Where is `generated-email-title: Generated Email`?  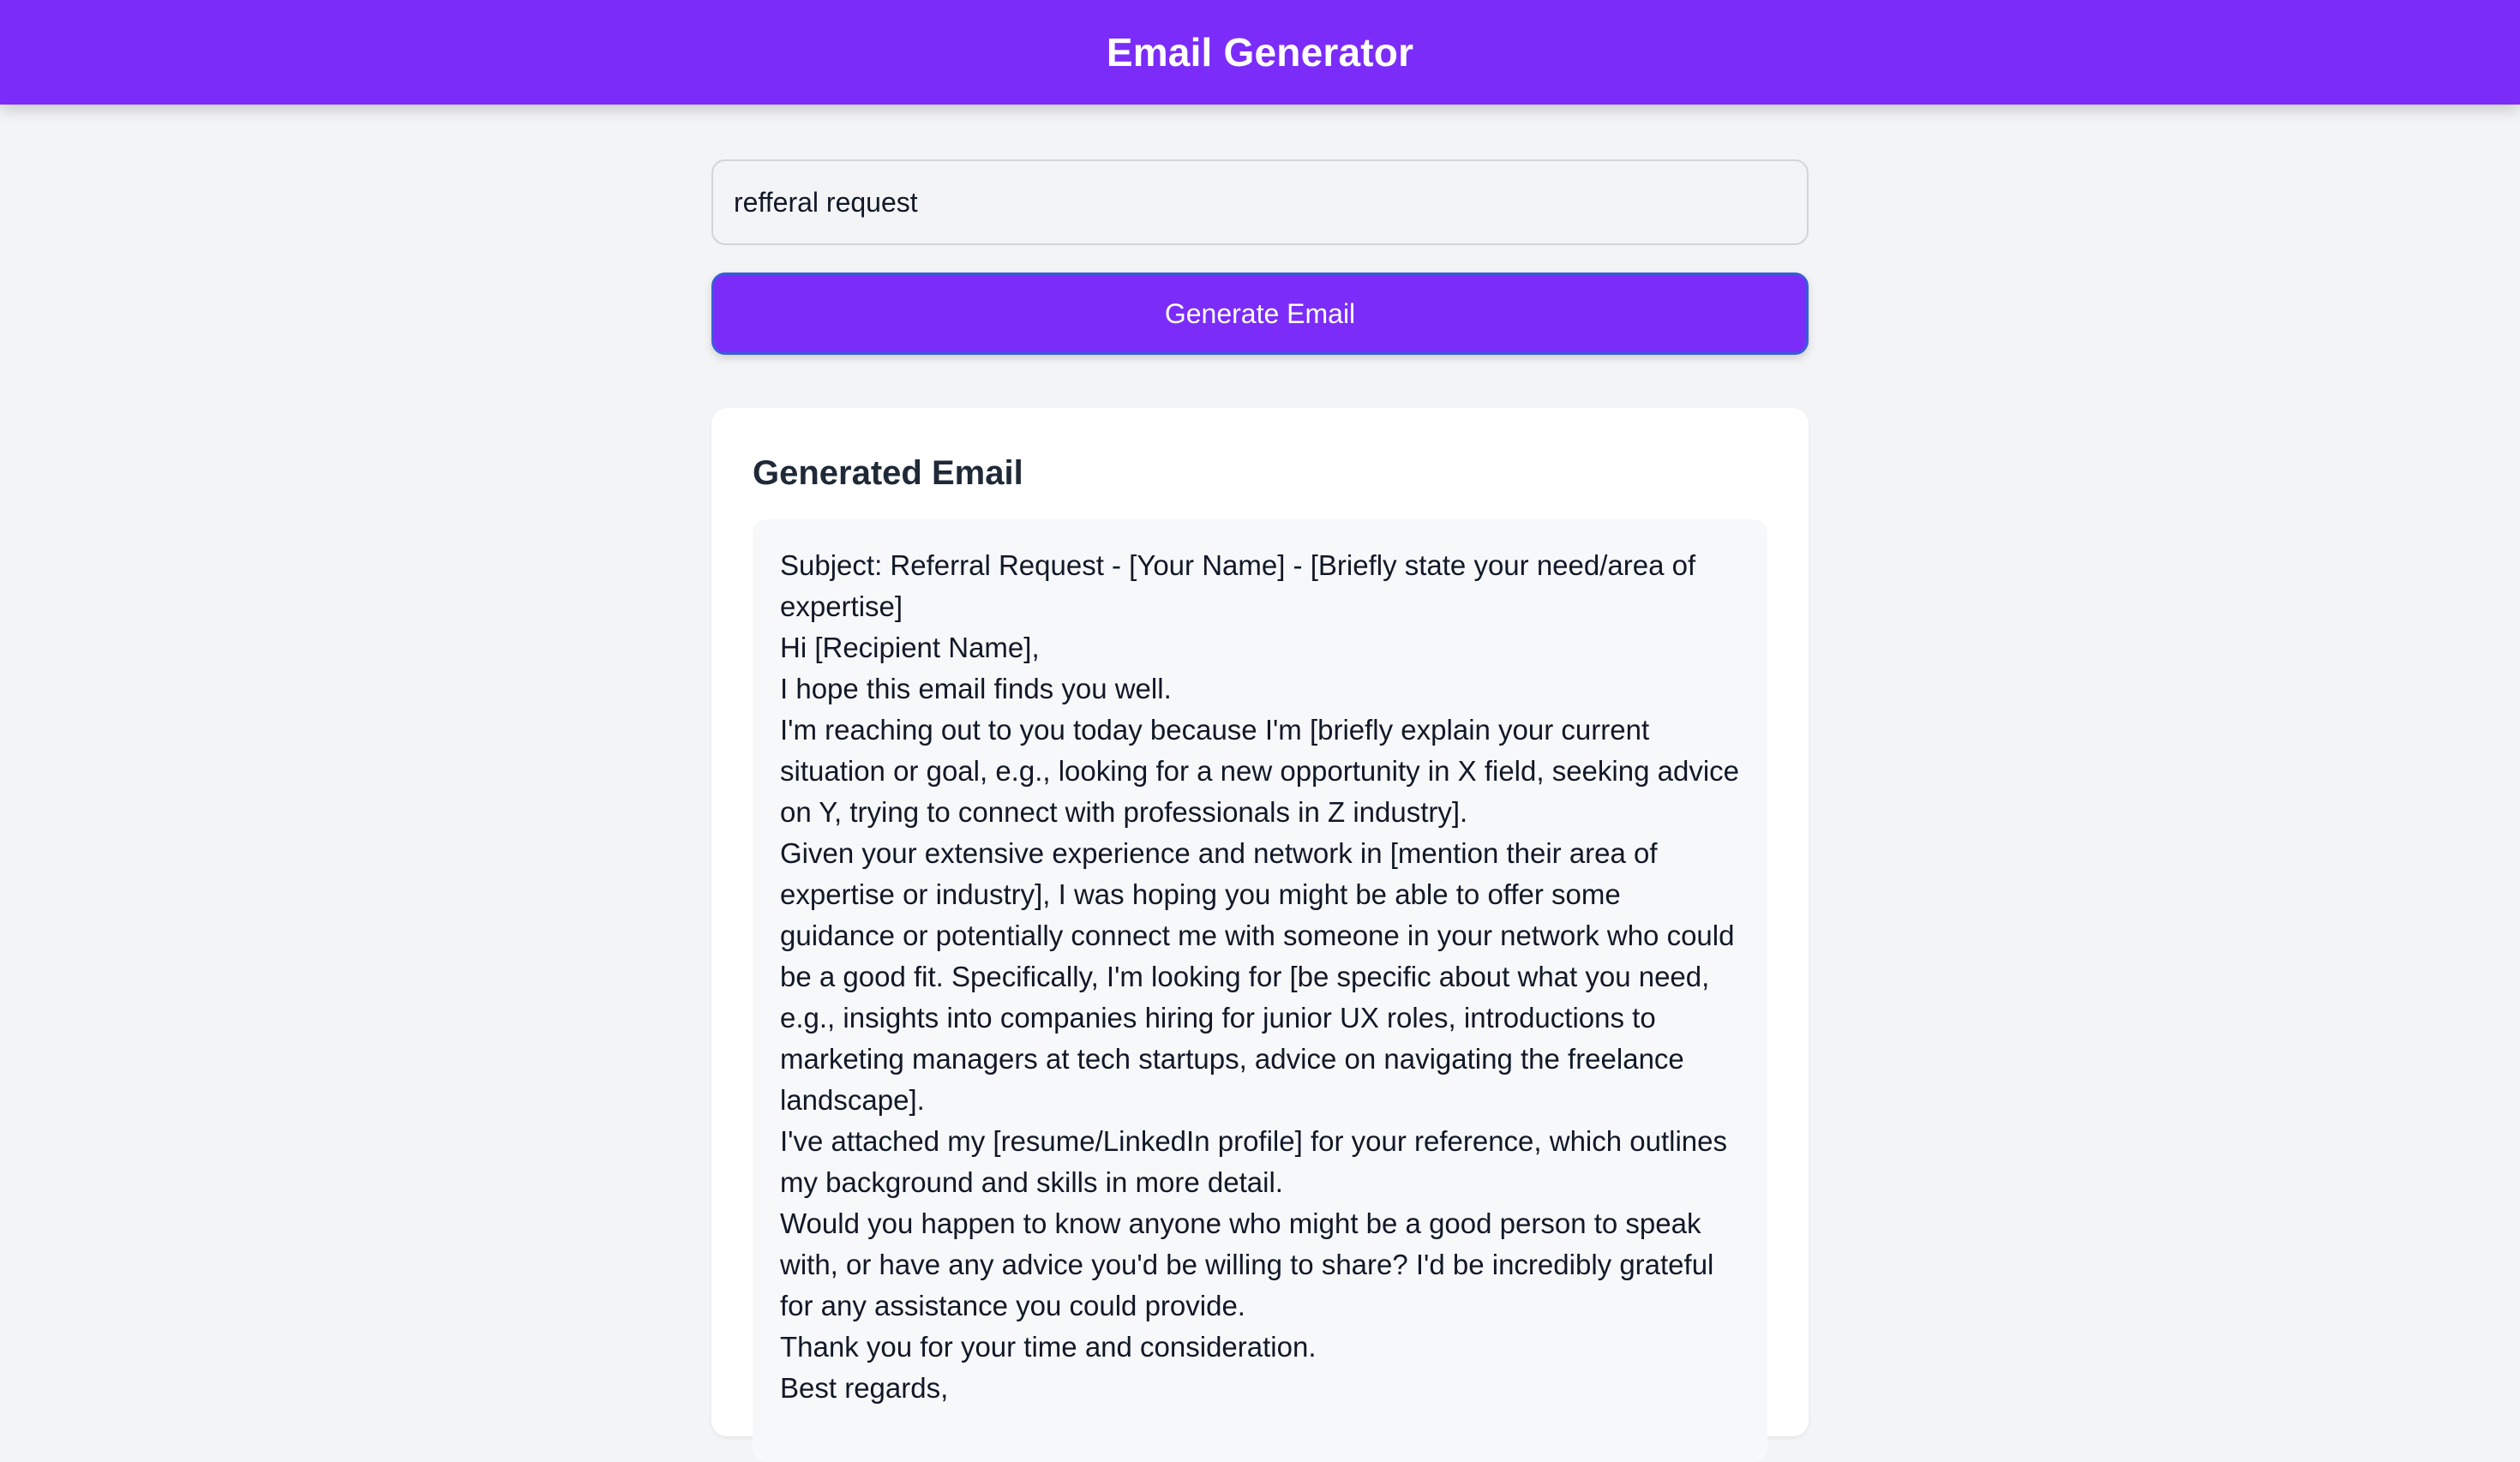
generated-email-title: Generated Email is located at coordinates (888, 473).